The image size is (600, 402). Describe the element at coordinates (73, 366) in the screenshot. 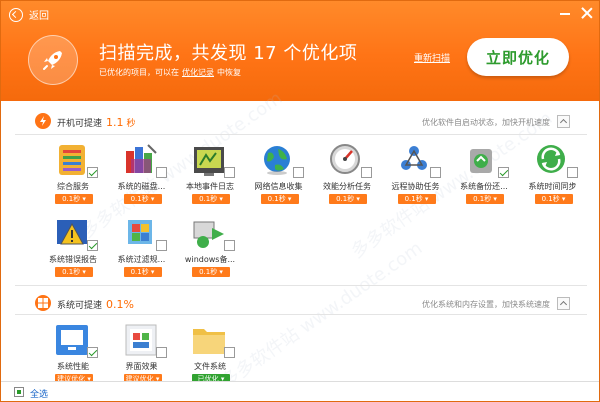

I see `item-label: 系统性能` at that location.